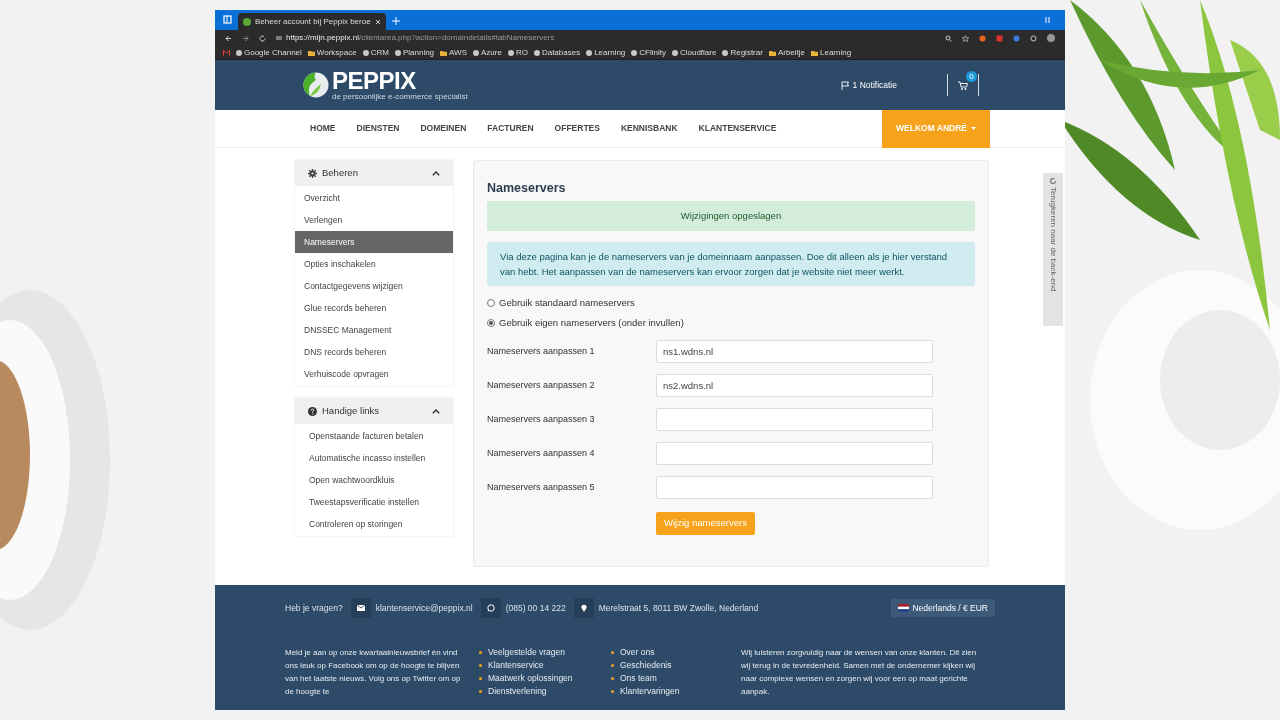 The height and width of the screenshot is (720, 1280). I want to click on footer-link: Dienstverlening, so click(545, 691).